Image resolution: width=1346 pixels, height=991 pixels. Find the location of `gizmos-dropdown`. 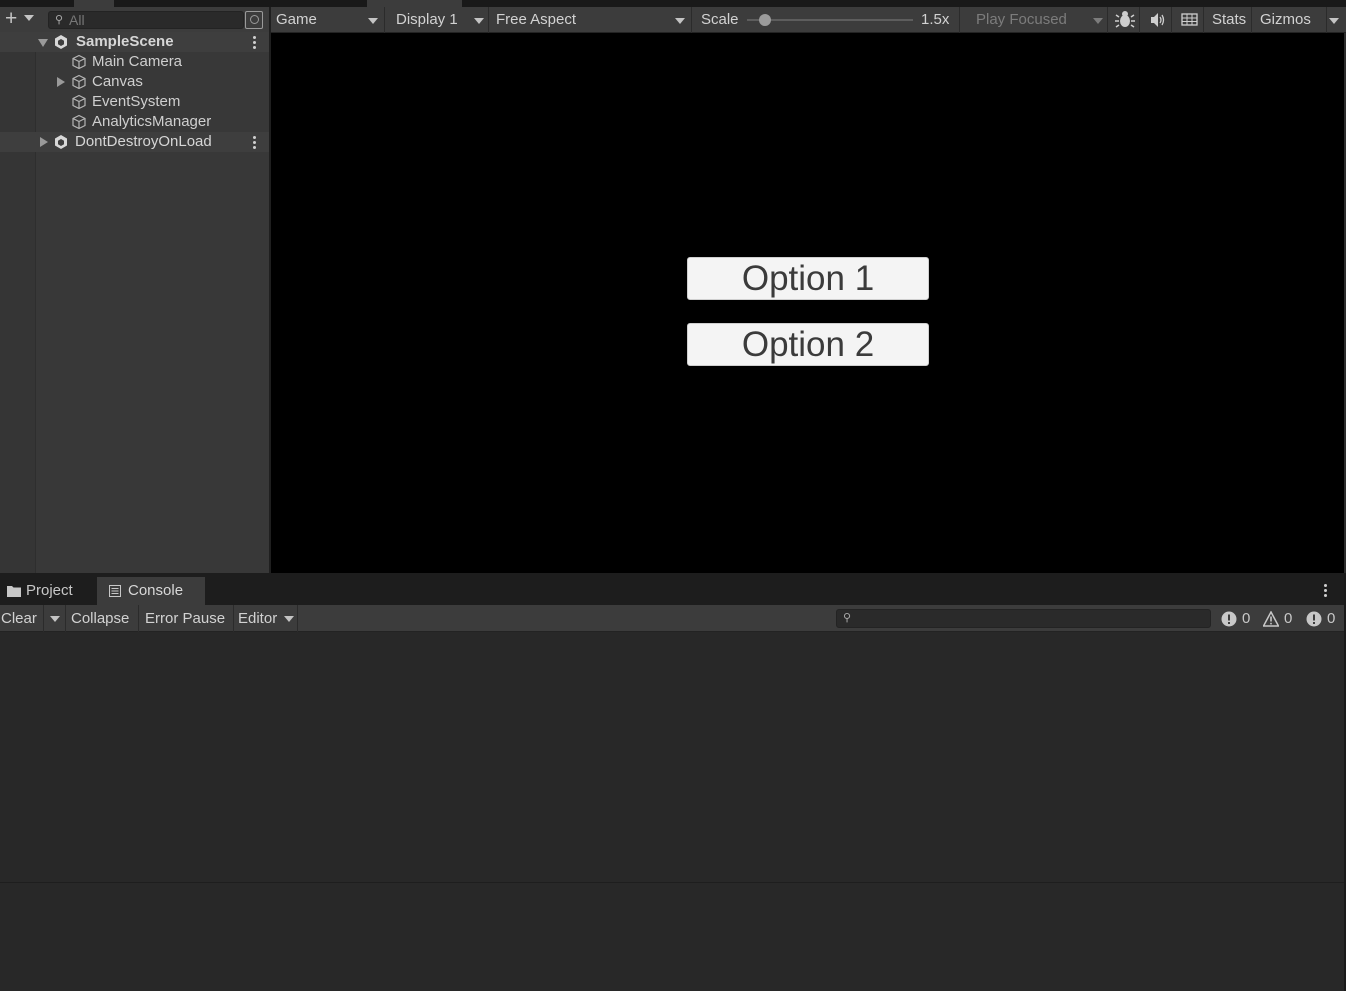

gizmos-dropdown is located at coordinates (1336, 20).